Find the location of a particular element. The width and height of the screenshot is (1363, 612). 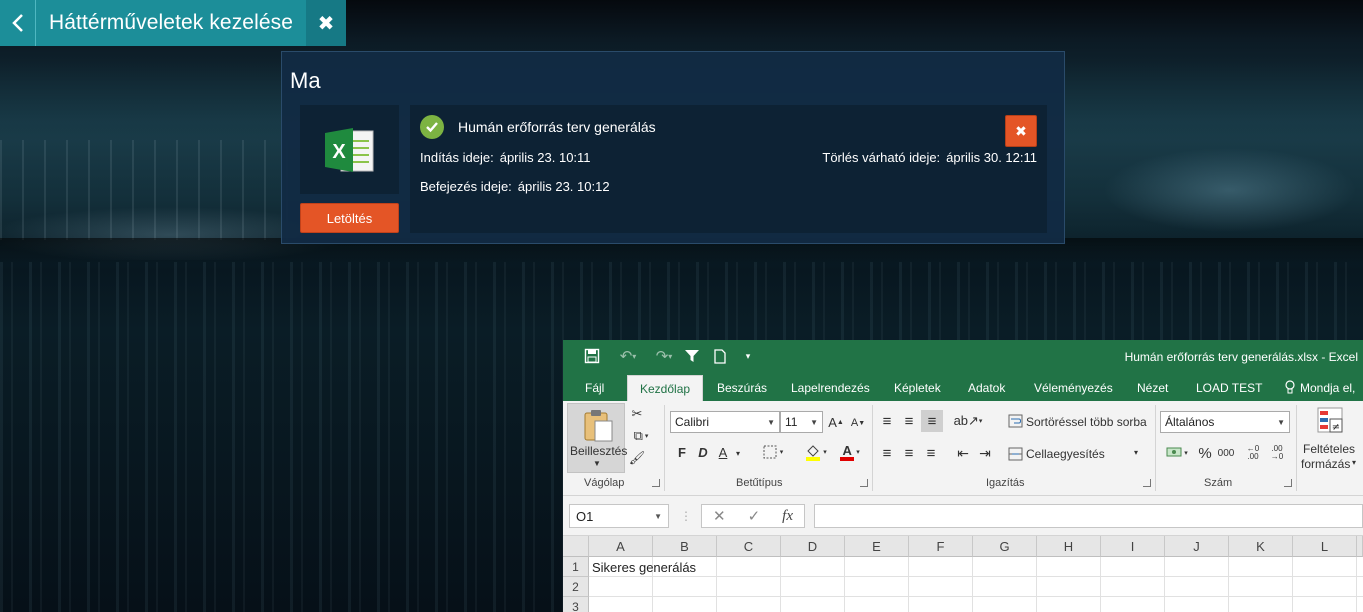

job-name: Humán erőforrás terv generálás is located at coordinates (557, 127).